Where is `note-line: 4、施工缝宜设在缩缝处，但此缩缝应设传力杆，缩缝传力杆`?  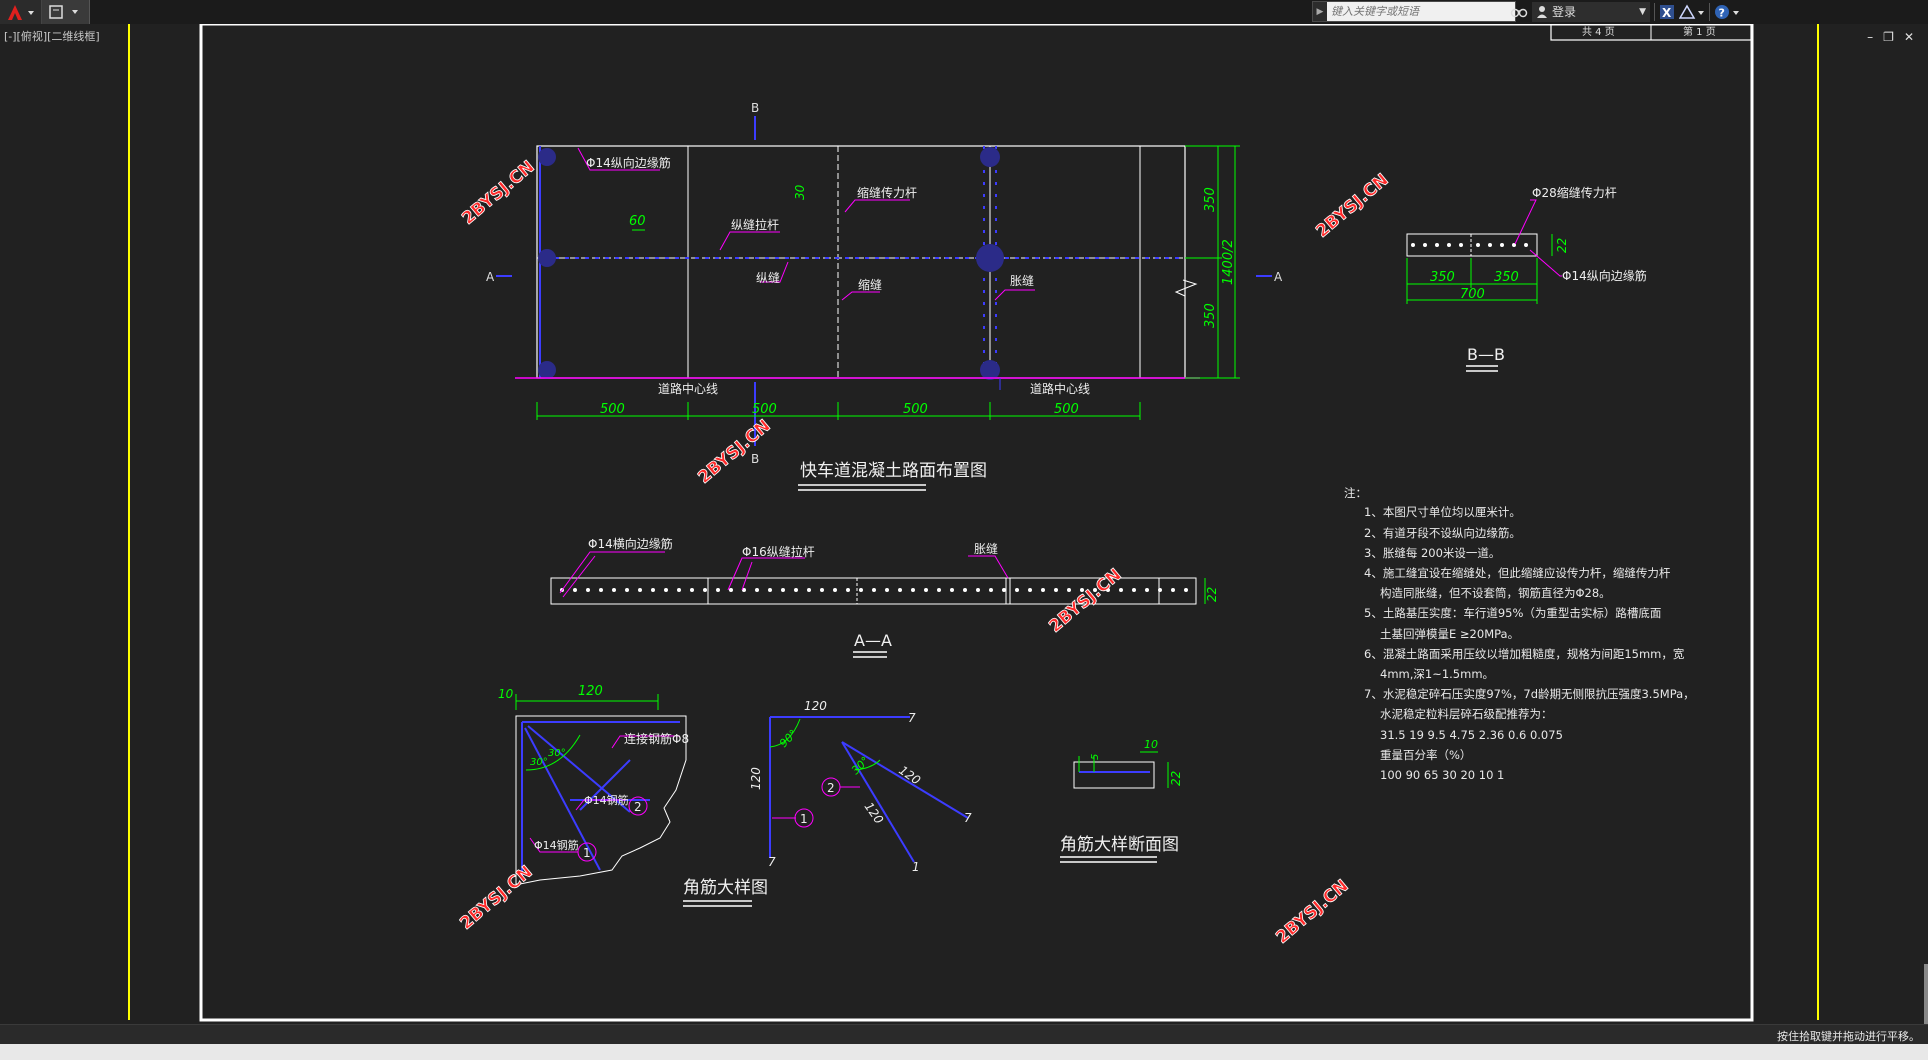 note-line: 4、施工缝宜设在缩缝处，但此缩缝应设传力杆，缩缝传力杆 is located at coordinates (1517, 573).